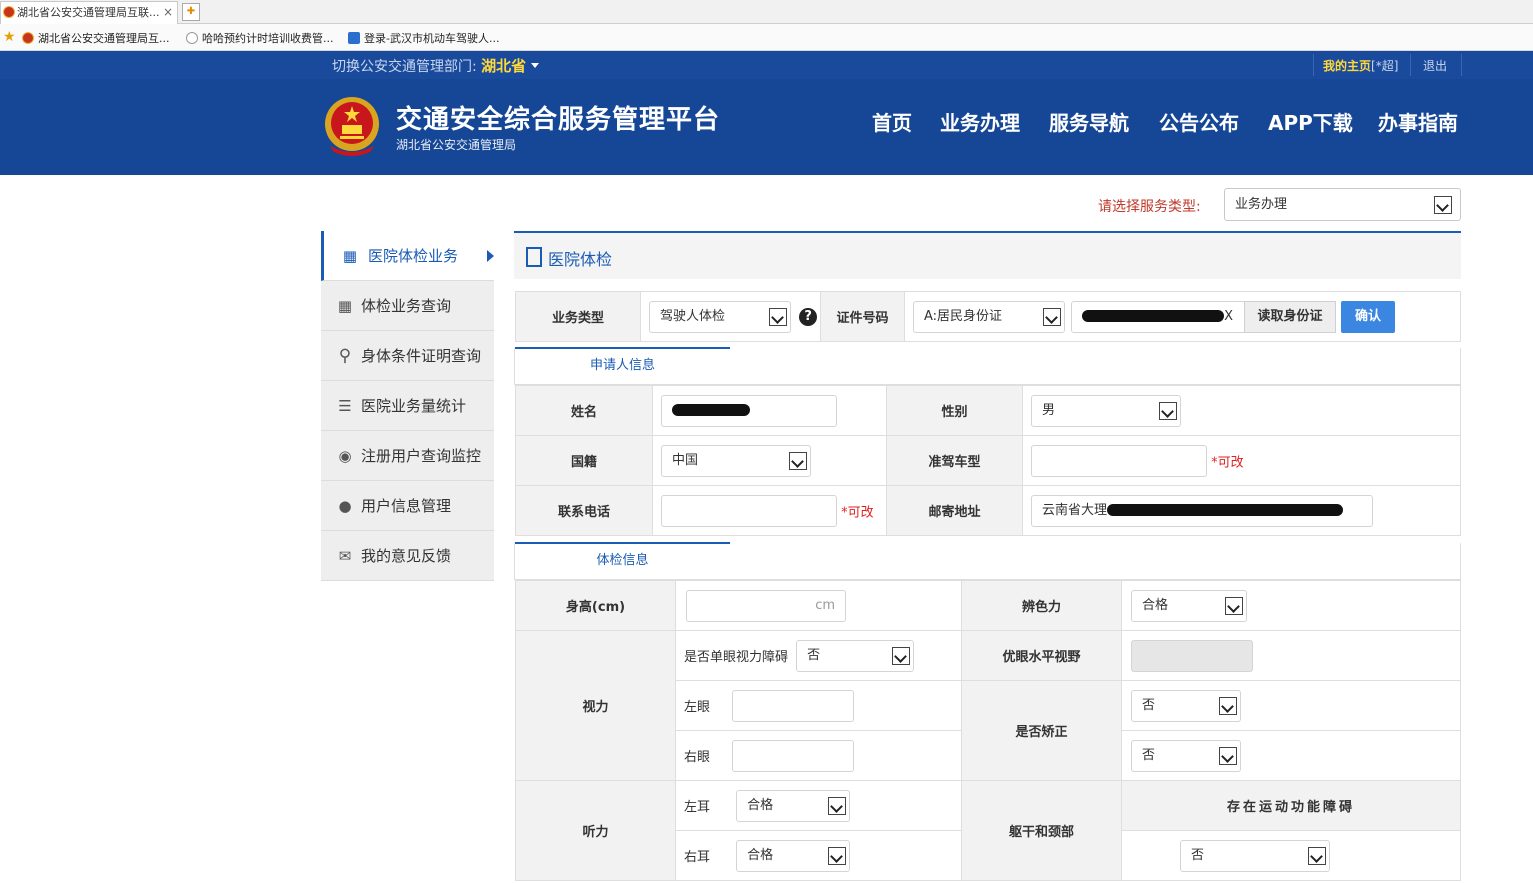  Describe the element at coordinates (9, 37) in the screenshot. I see `star-icon: ★` at that location.